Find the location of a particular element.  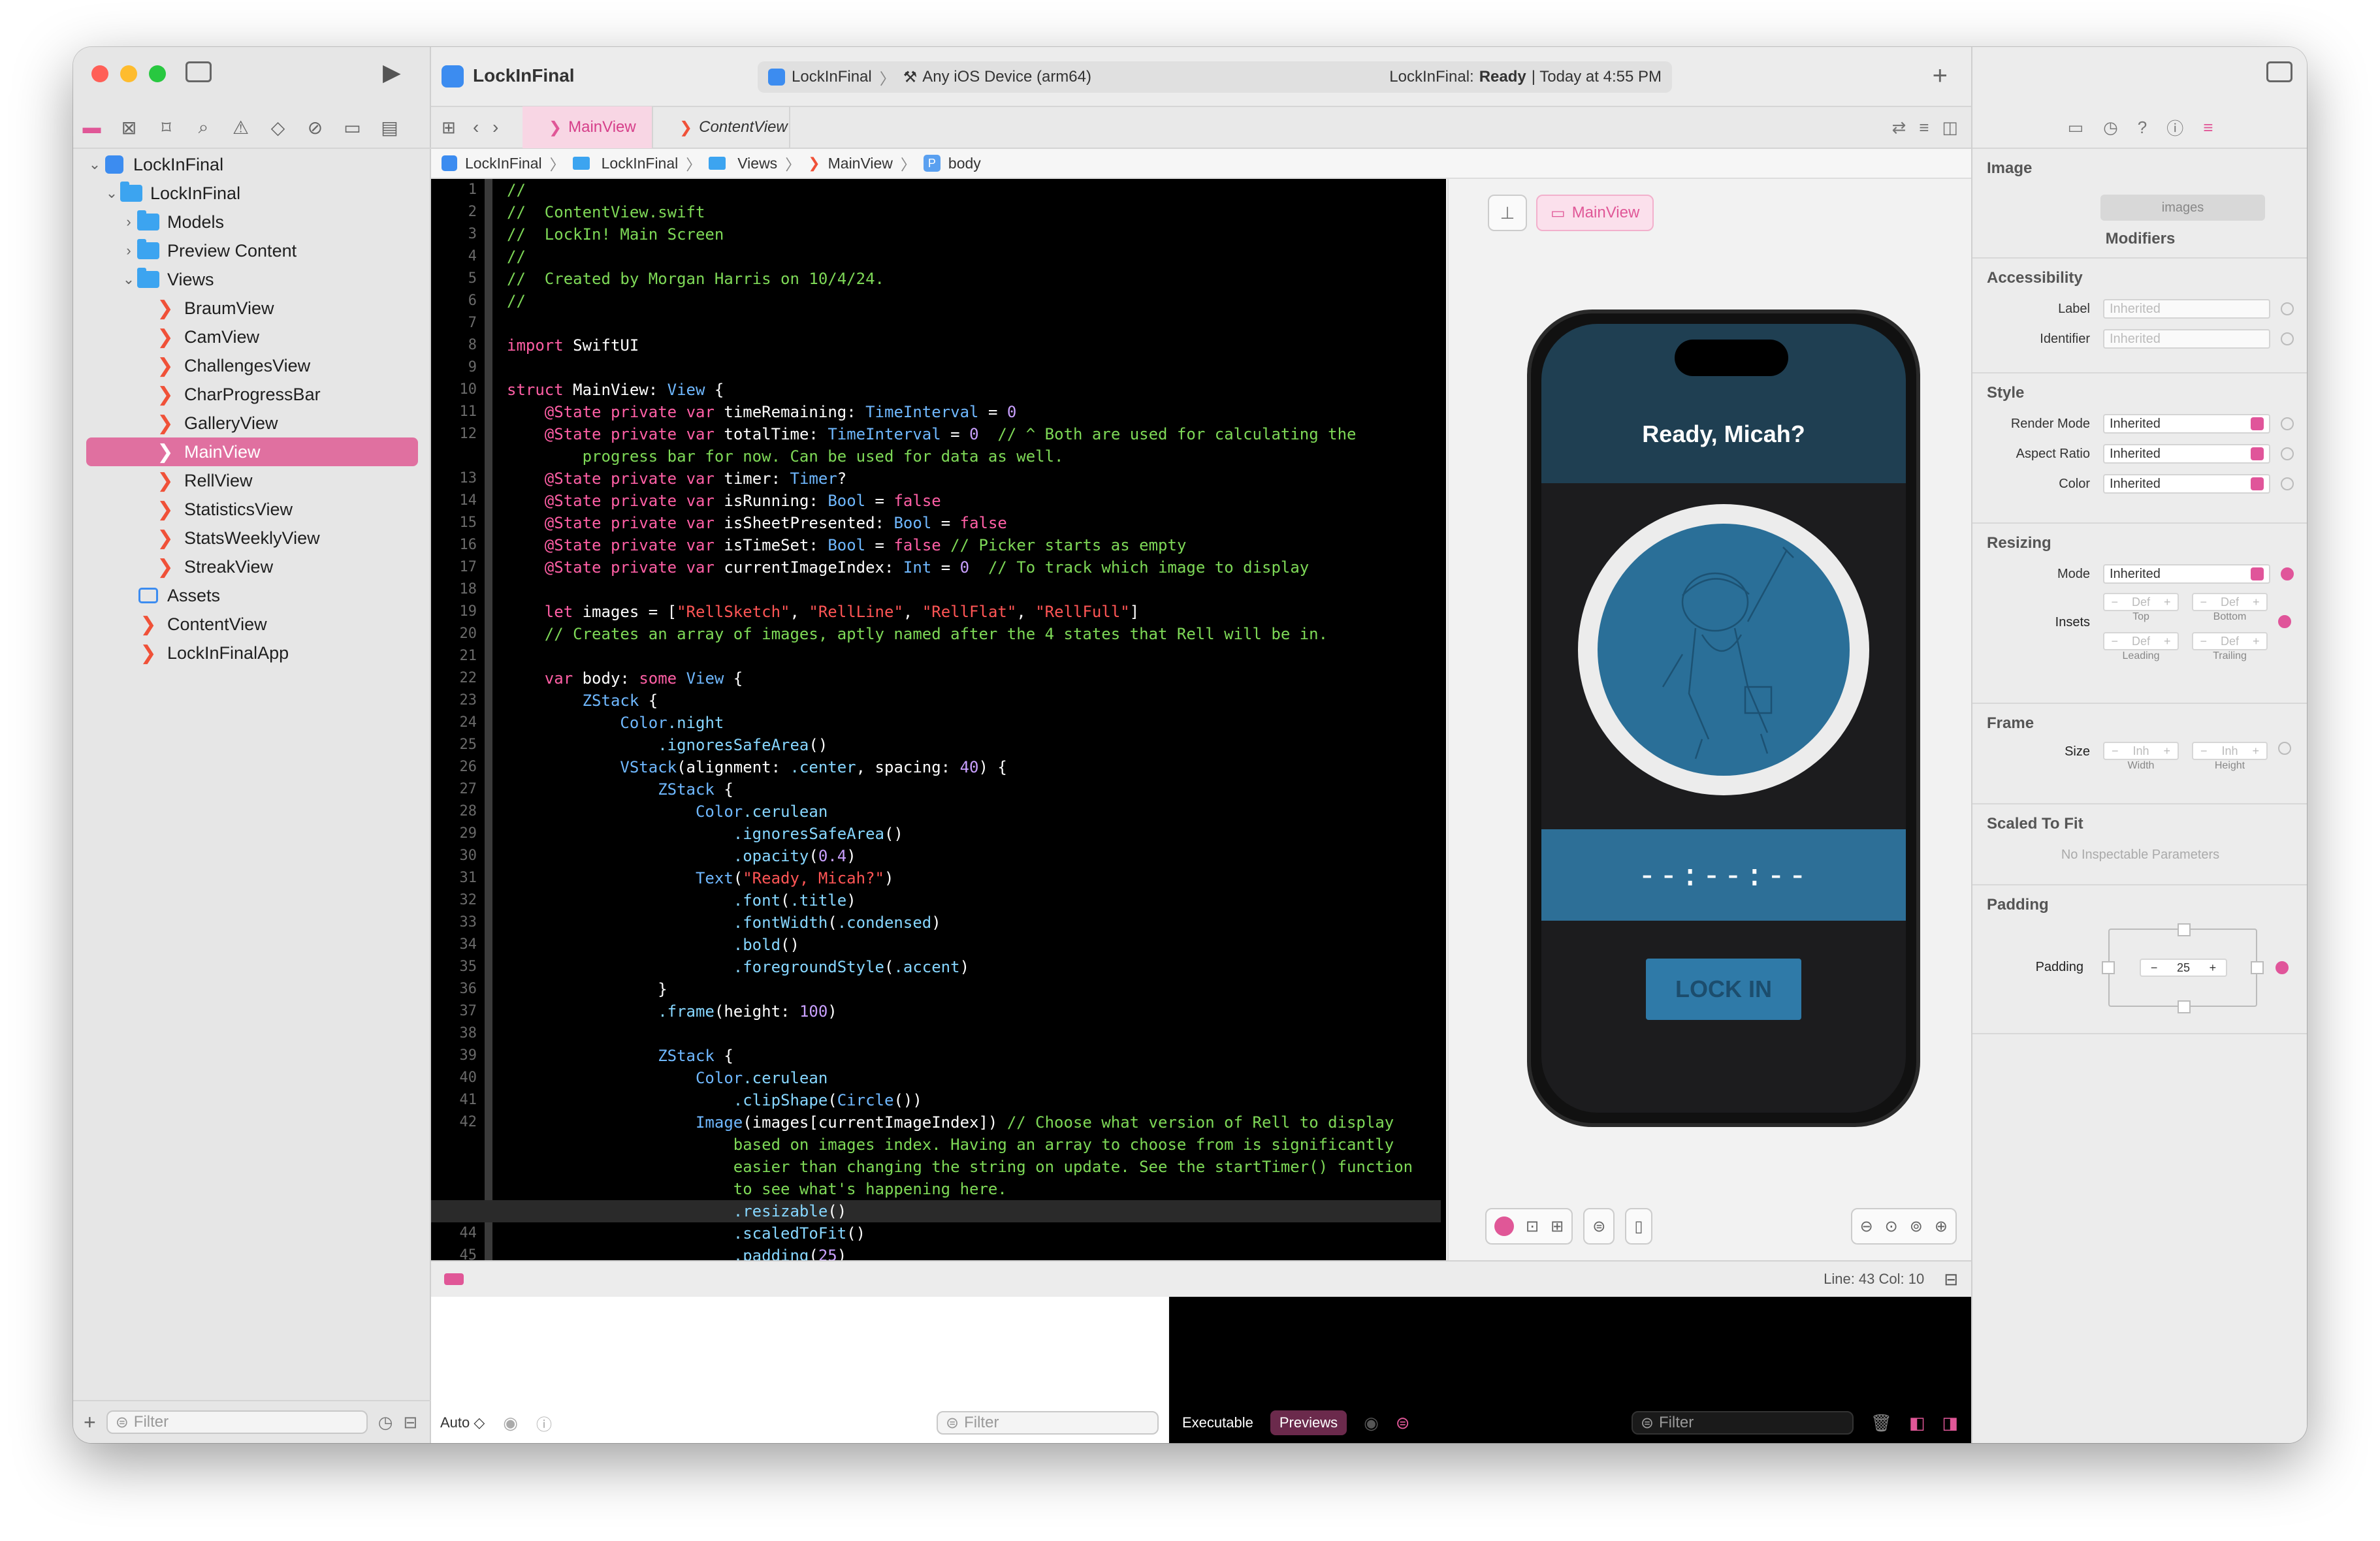

line-number: 14 is located at coordinates (460, 501).